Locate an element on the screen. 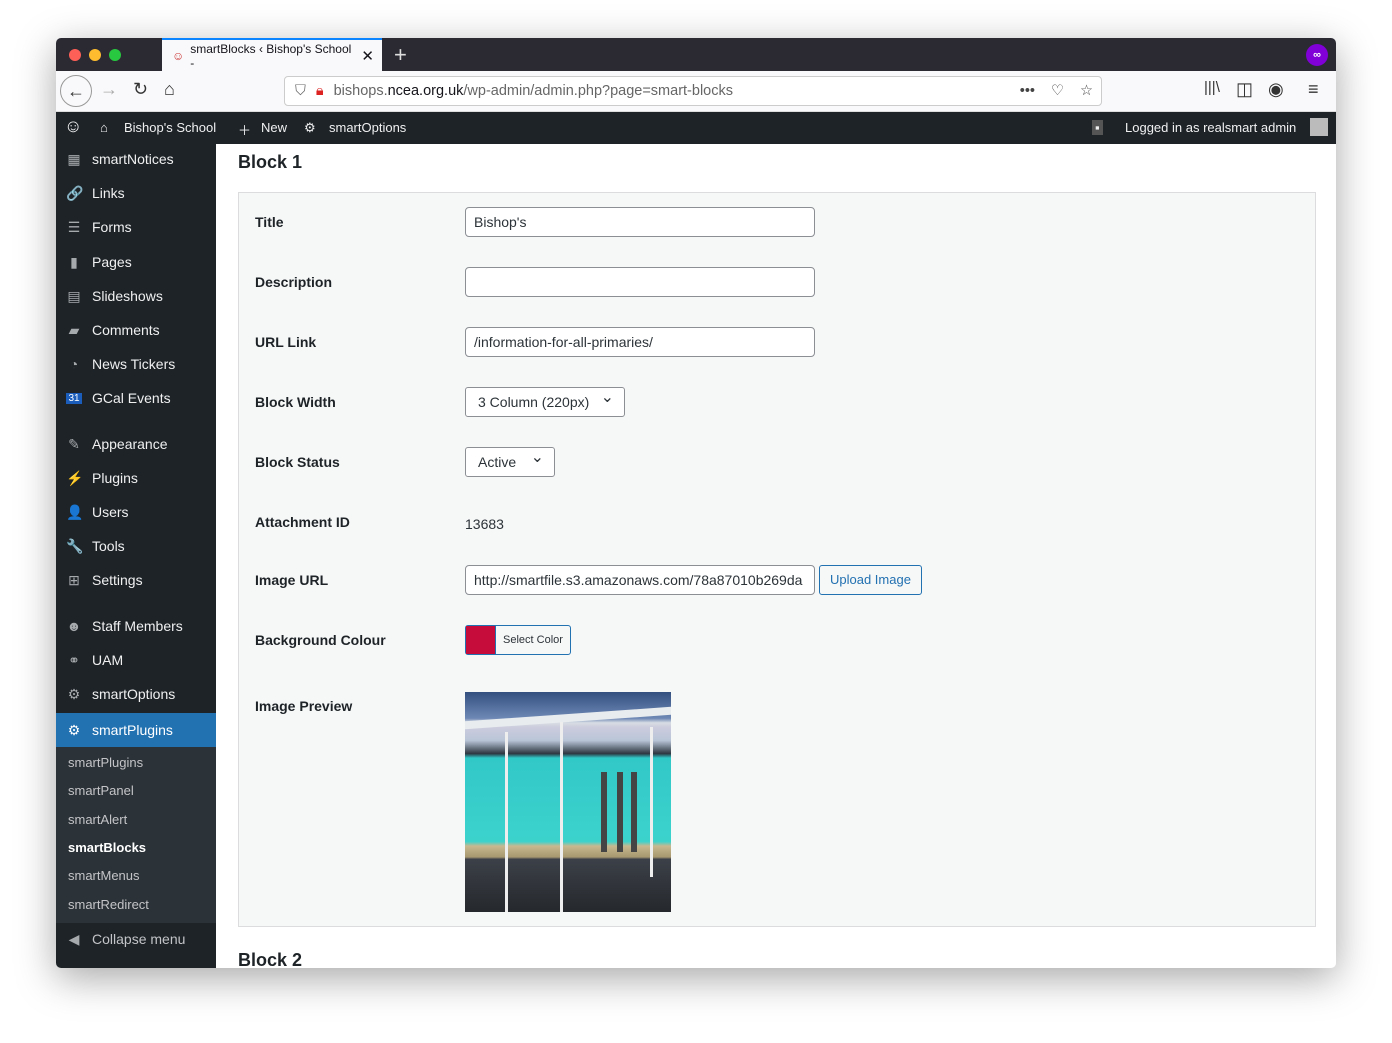  sidebar-item-uam: ⚭ UAM is located at coordinates (136, 660).